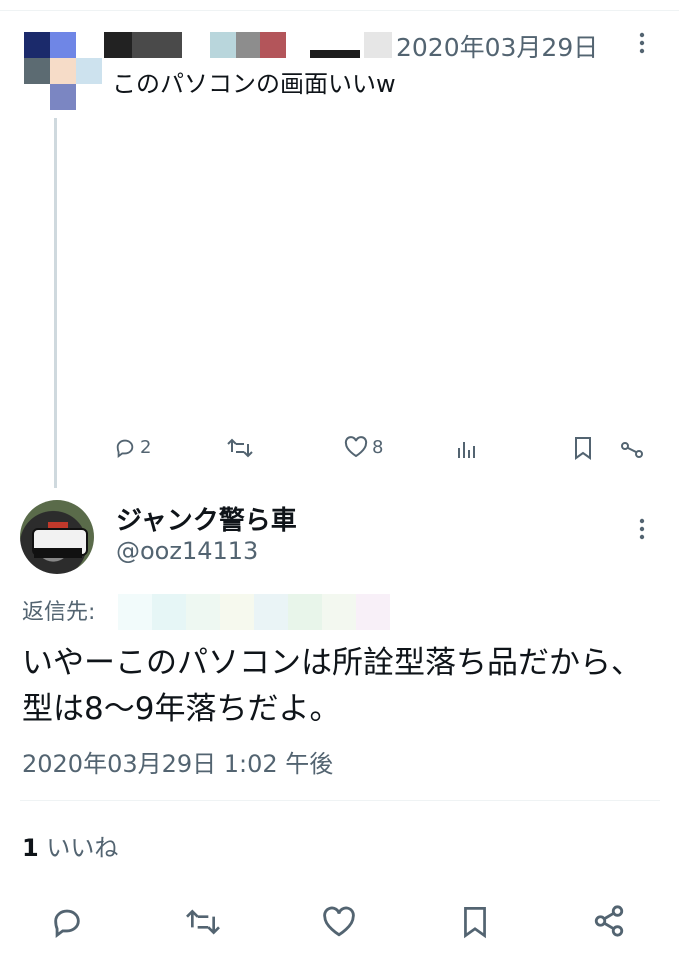  Describe the element at coordinates (206, 518) in the screenshot. I see `display-name: ジャンク警ら車` at that location.